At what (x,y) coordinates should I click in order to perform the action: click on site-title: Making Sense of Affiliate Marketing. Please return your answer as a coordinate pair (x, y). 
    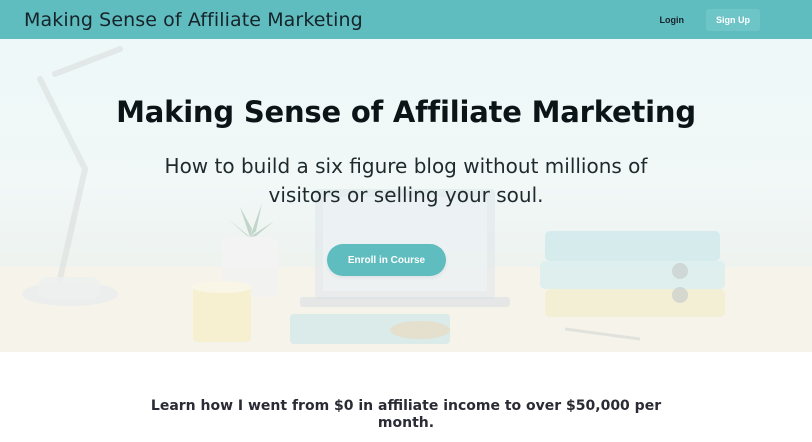
    Looking at the image, I should click on (193, 20).